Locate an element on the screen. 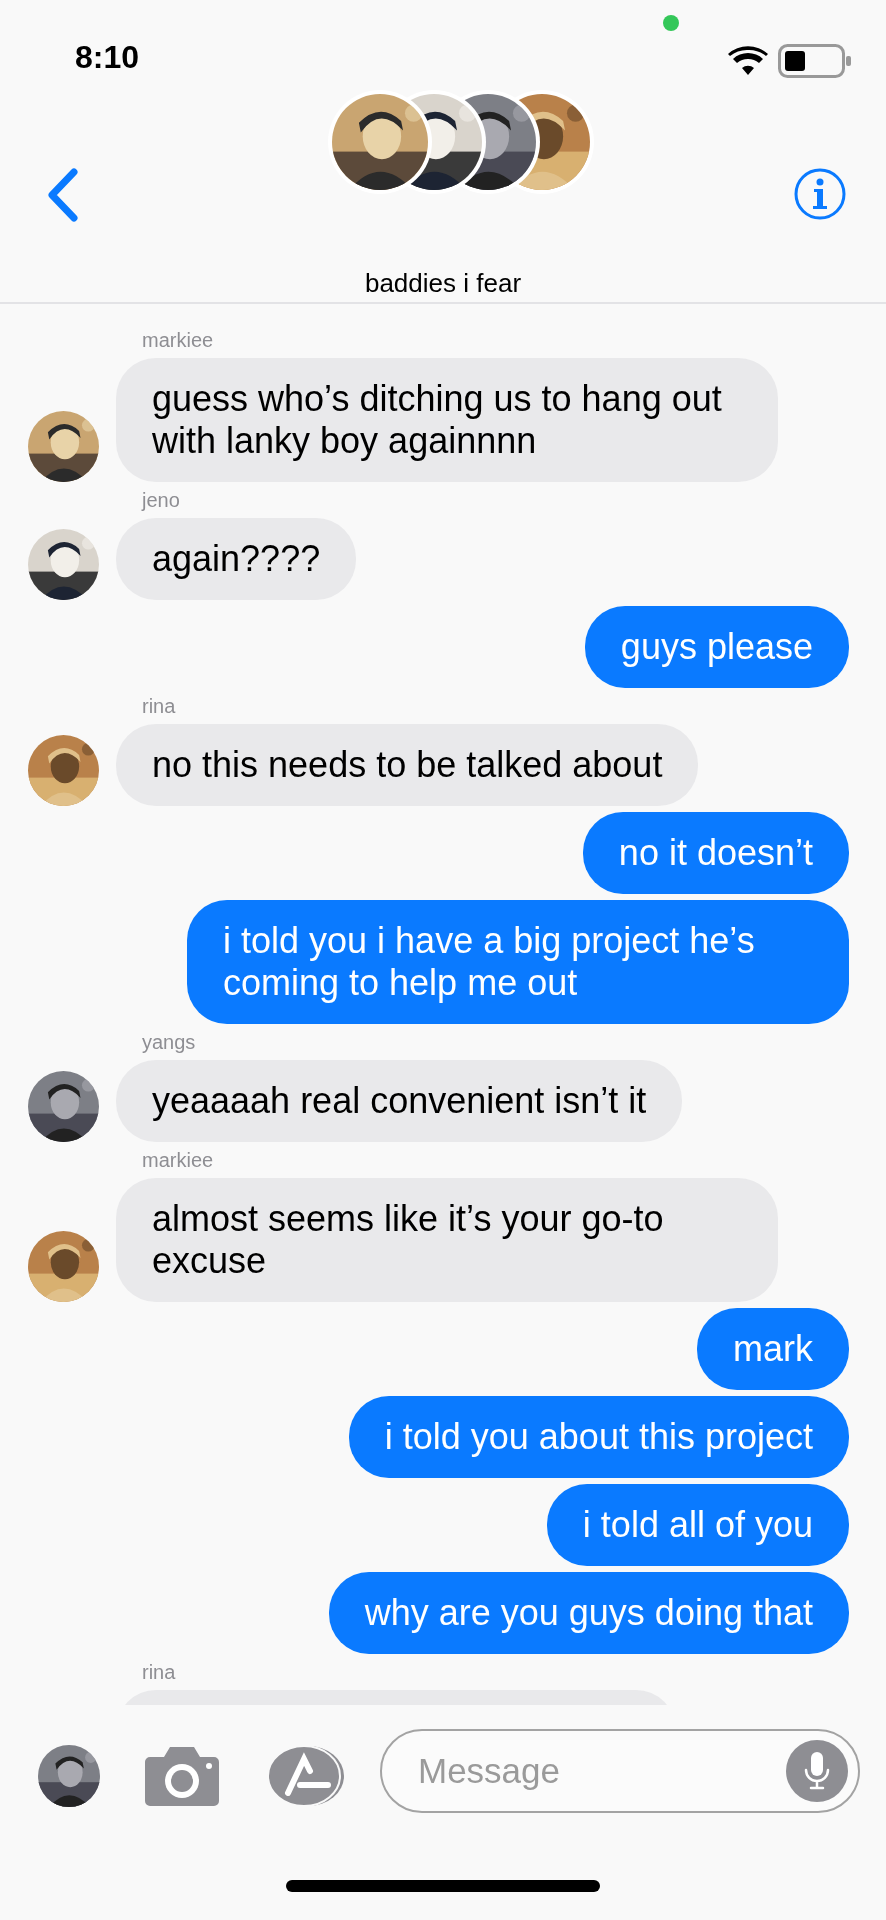 The image size is (886, 1920). sent-message-bubble: i told you i have a big project he’s coming to help me out is located at coordinates (518, 962).